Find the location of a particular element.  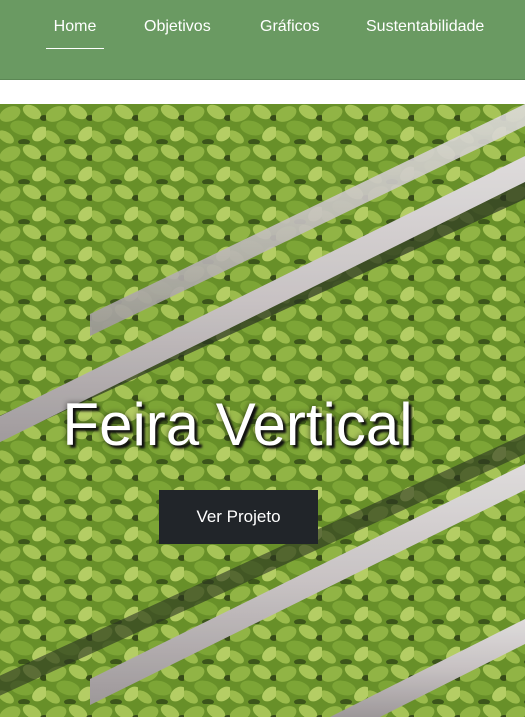

nav-link-sustentabilidade: Sustentabilidade is located at coordinates (425, 33).